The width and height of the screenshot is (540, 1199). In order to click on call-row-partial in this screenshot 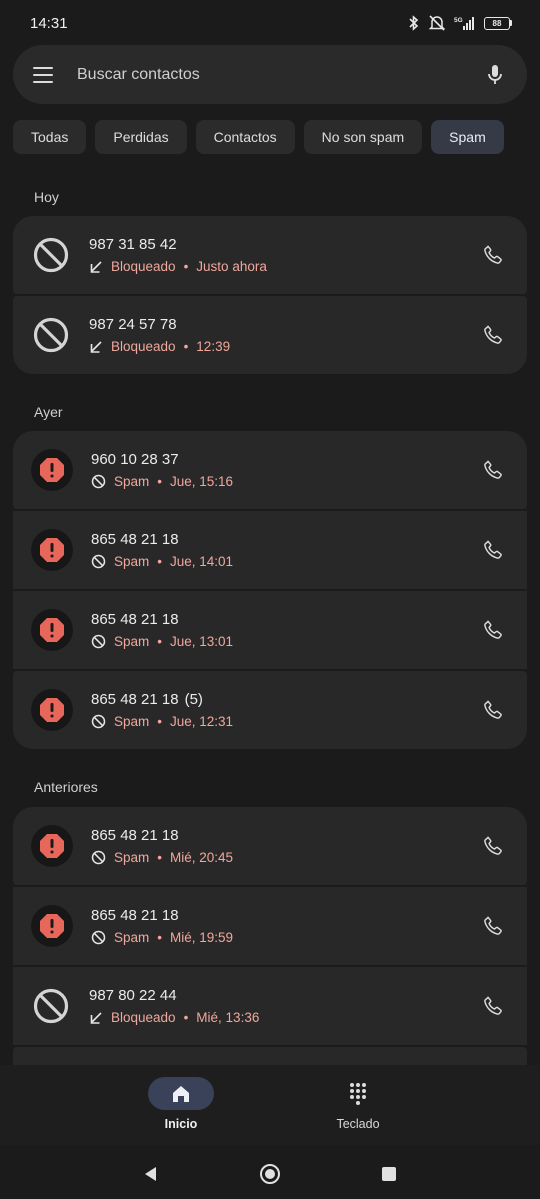, I will do `click(270, 1056)`.